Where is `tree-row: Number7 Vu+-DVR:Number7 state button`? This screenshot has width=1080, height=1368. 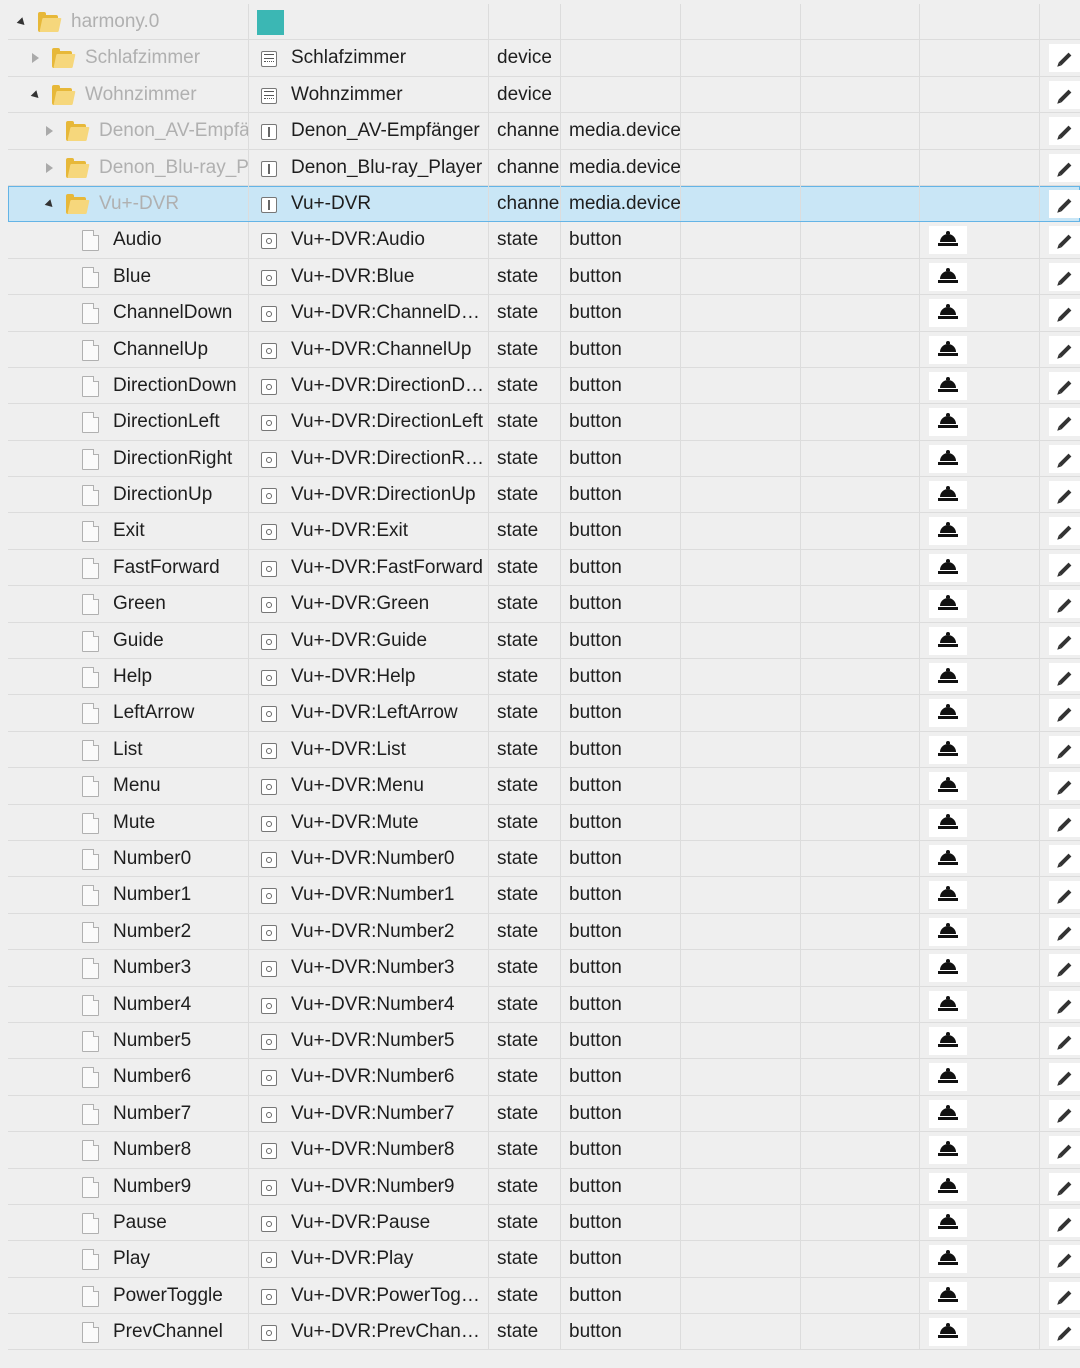
tree-row: Number7 Vu+-DVR:Number7 state button is located at coordinates (544, 1114).